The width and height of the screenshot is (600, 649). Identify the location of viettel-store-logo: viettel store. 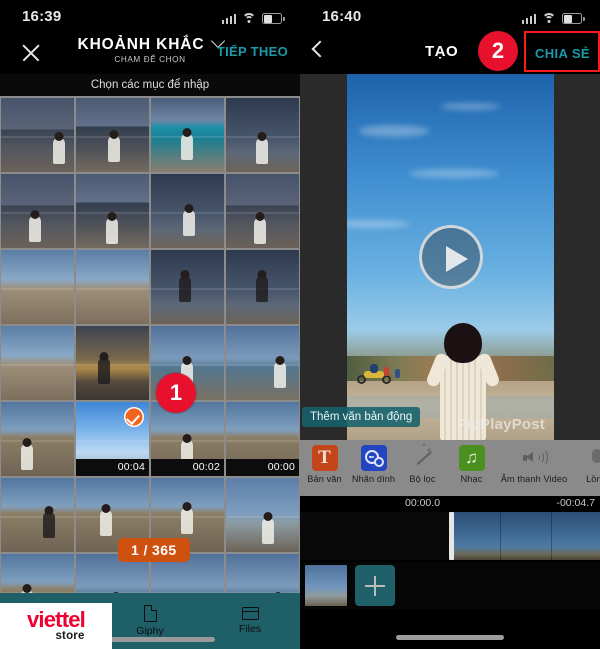
(56, 626).